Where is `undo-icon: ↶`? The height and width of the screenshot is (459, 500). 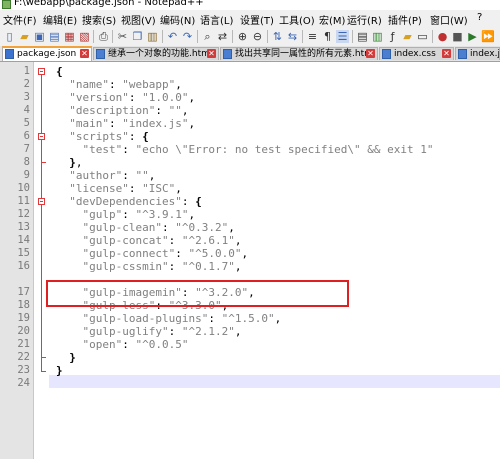
undo-icon: ↶ is located at coordinates (172, 36).